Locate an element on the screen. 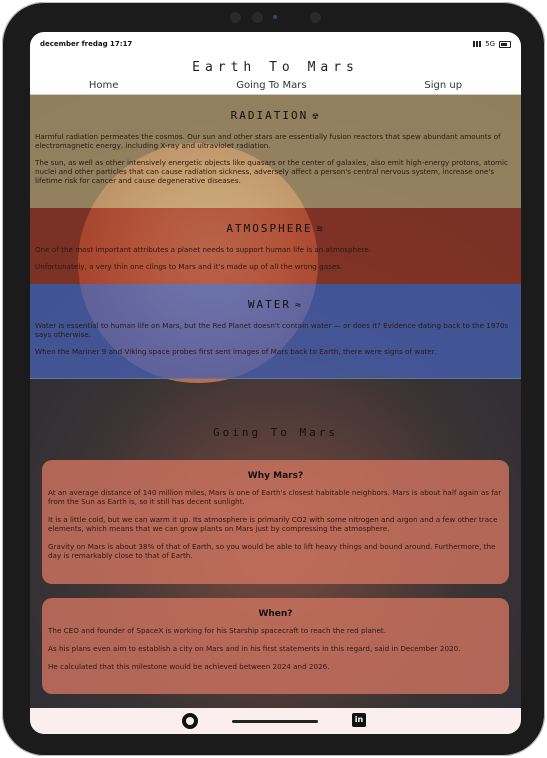 This screenshot has width=547, height=758. home-indicator is located at coordinates (275, 721).